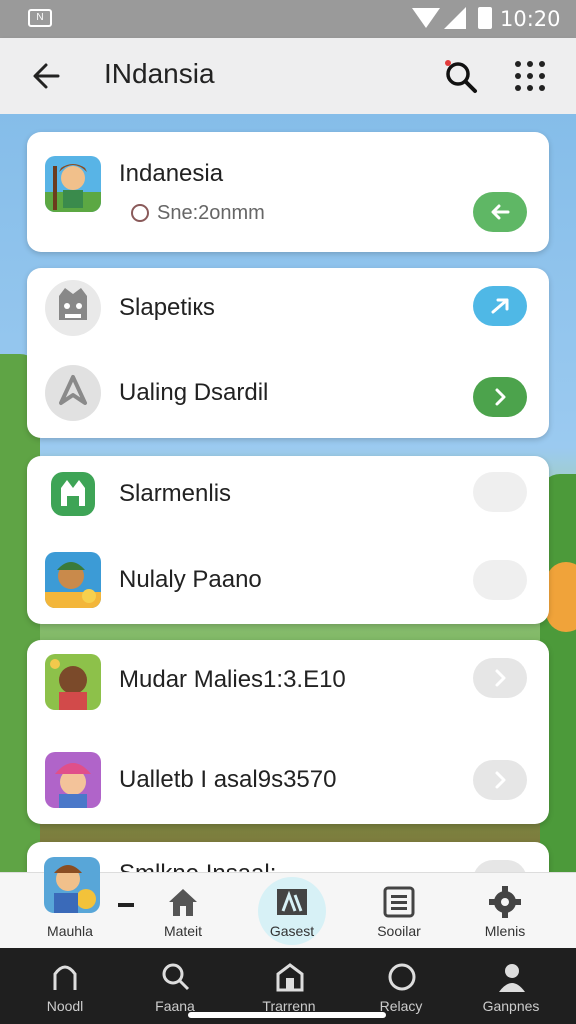 This screenshot has height=1024, width=576. What do you see at coordinates (70, 931) in the screenshot?
I see `tab-label: Mauhla` at bounding box center [70, 931].